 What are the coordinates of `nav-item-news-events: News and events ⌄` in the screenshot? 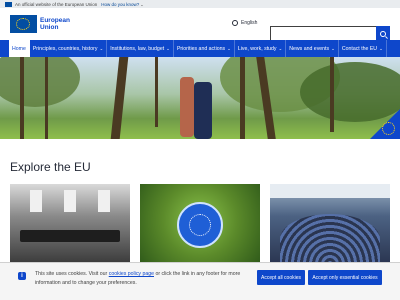 It's located at (312, 48).